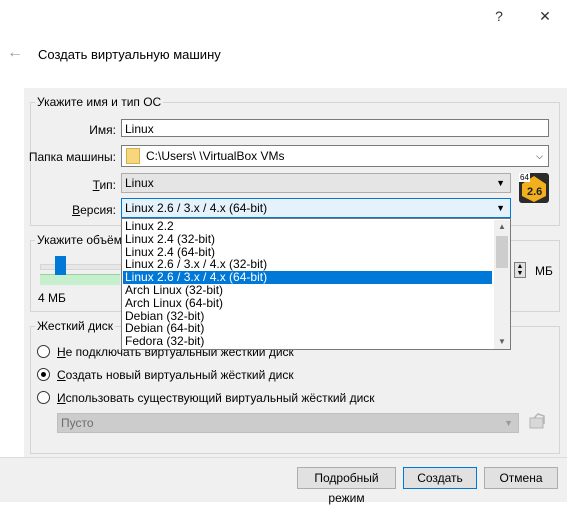 The image size is (567, 508). I want to click on memory-slider-track, so click(86, 267).